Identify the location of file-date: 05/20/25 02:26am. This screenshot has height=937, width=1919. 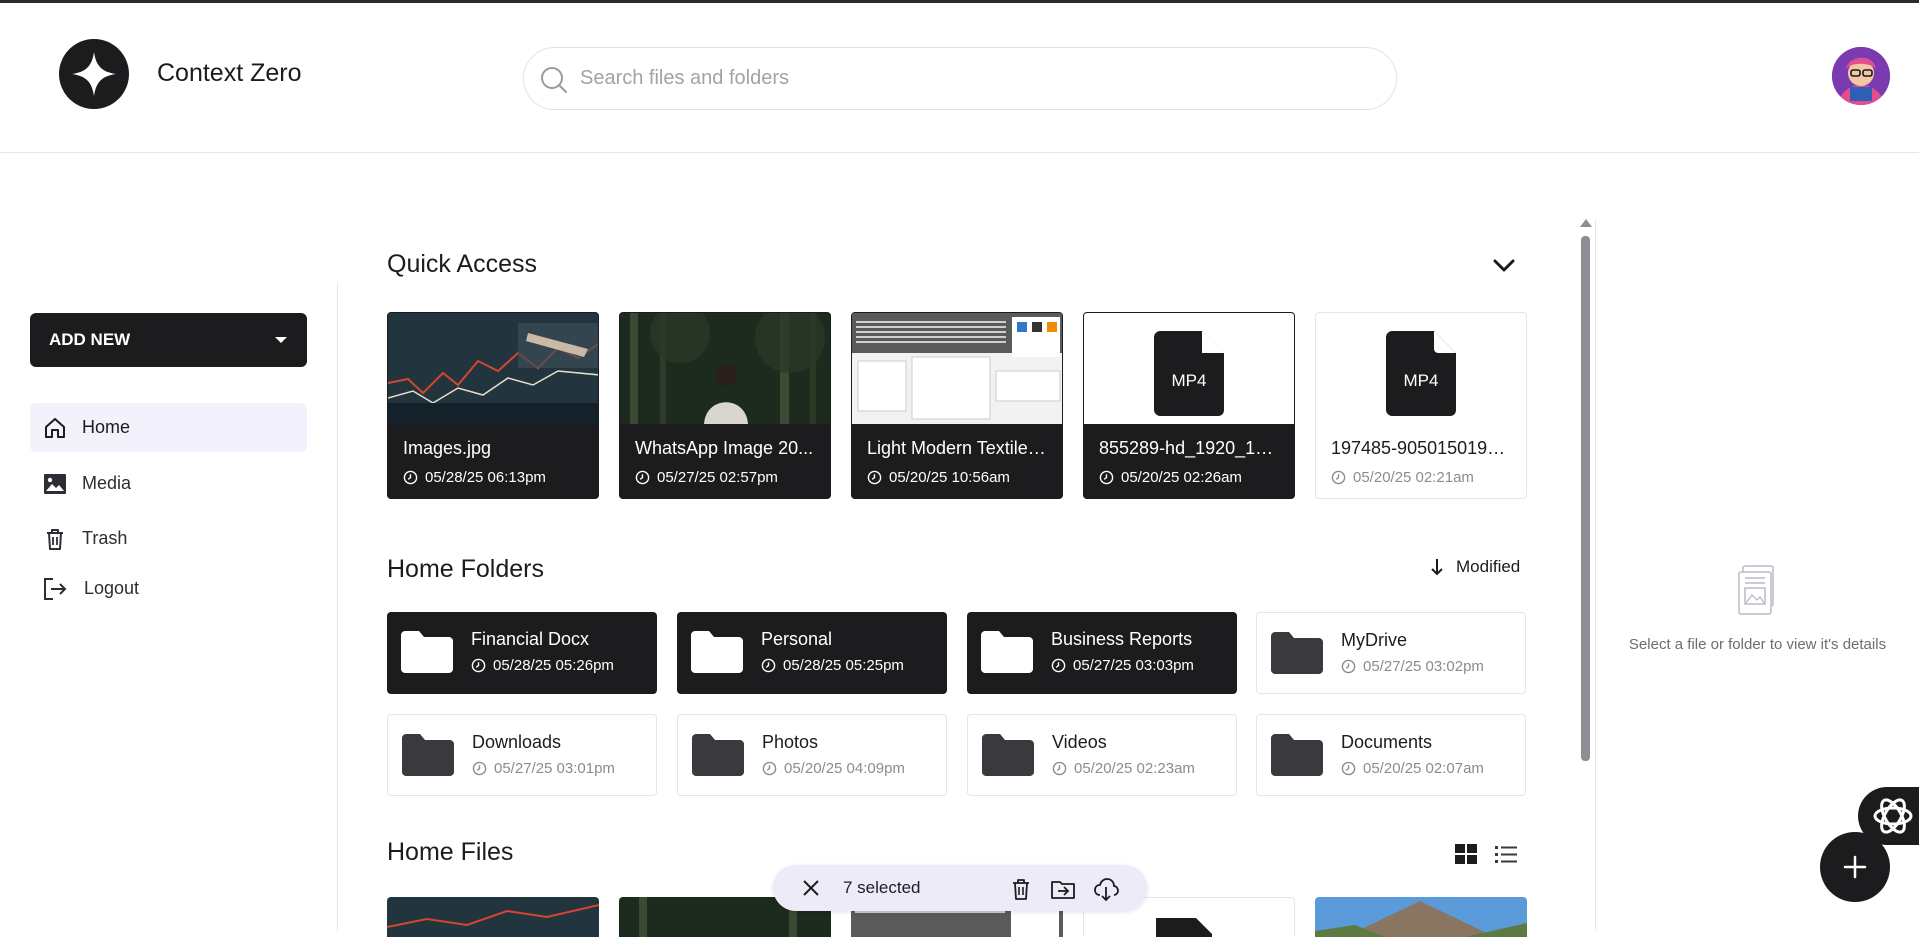
(1170, 477).